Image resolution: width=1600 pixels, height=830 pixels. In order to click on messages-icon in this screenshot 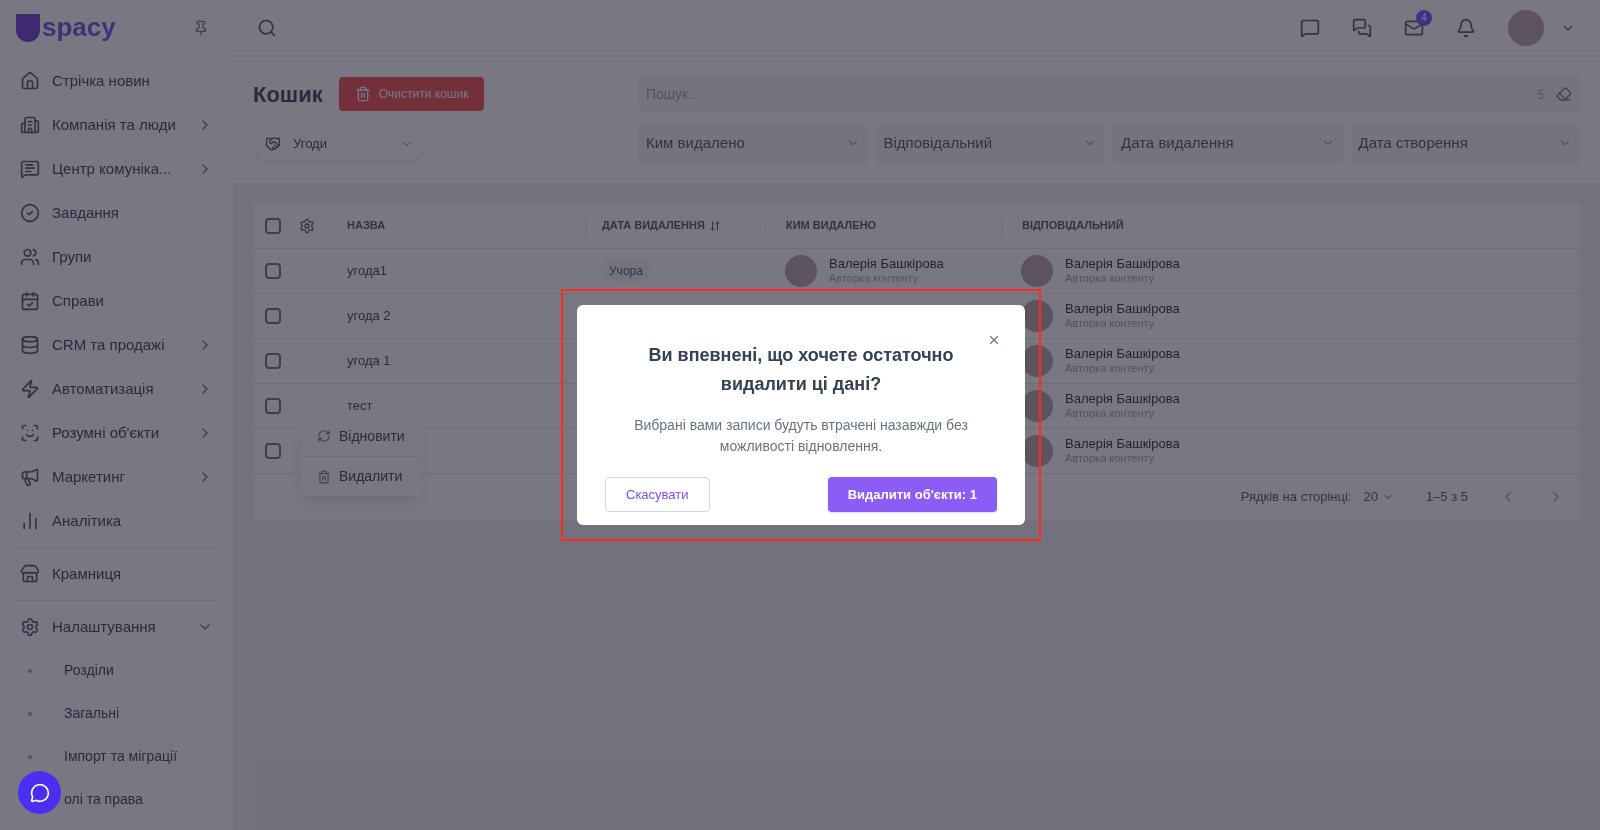, I will do `click(1362, 27)`.